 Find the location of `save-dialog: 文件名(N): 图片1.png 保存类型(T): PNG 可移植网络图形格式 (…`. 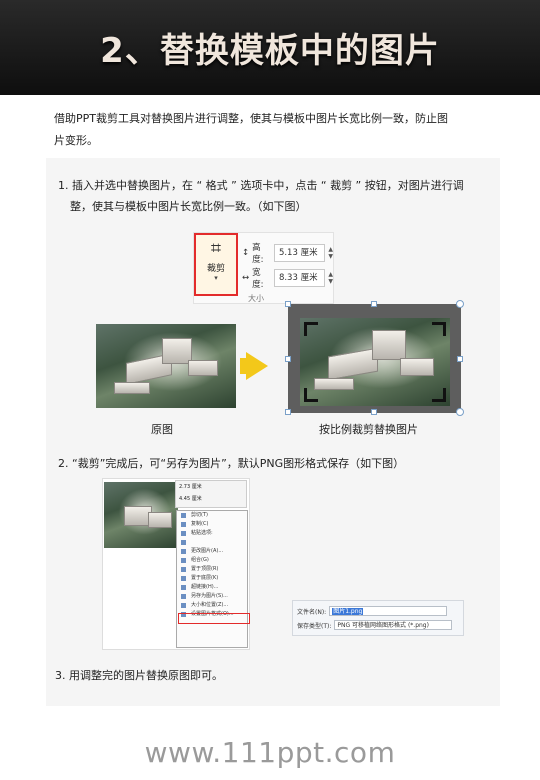

save-dialog: 文件名(N): 图片1.png 保存类型(T): PNG 可移植网络图形格式 (… is located at coordinates (378, 618).